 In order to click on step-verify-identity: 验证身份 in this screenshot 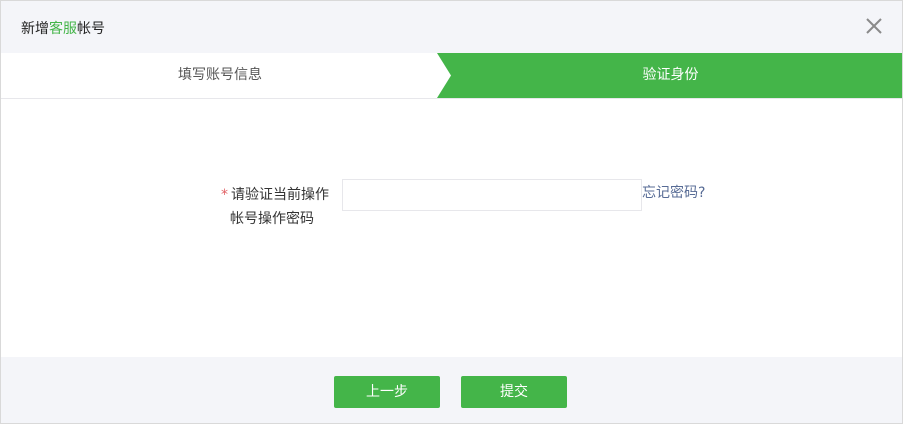, I will do `click(670, 75)`.